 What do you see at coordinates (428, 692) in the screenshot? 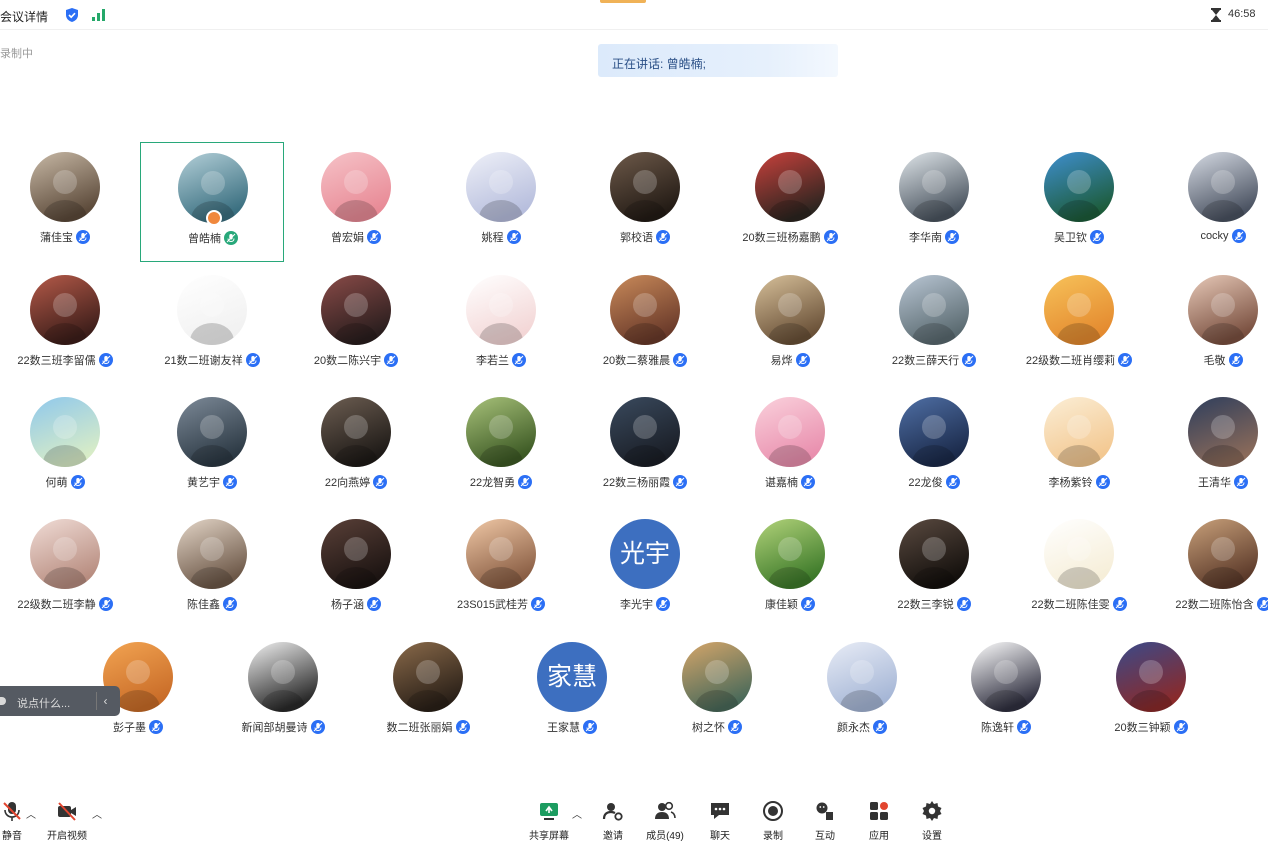
I see `participant-tile: 数二班张丽娟` at bounding box center [428, 692].